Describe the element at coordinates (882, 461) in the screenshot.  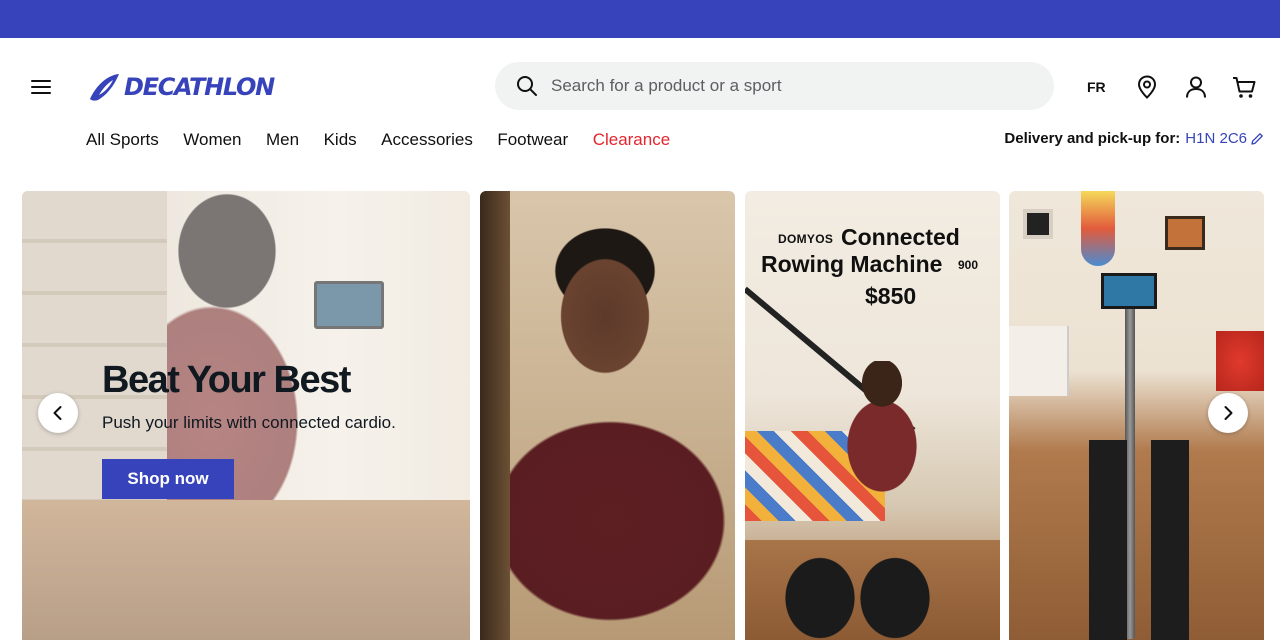
I see `rowing-athlete` at that location.